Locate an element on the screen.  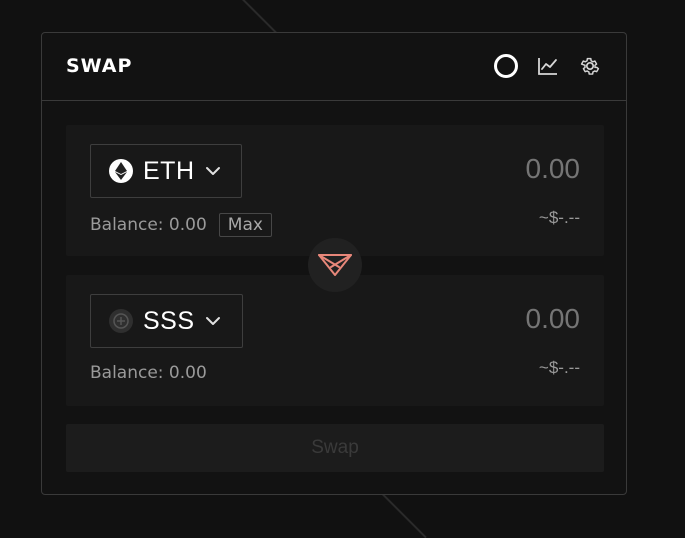
from-token-symbol: ETH is located at coordinates (169, 170).